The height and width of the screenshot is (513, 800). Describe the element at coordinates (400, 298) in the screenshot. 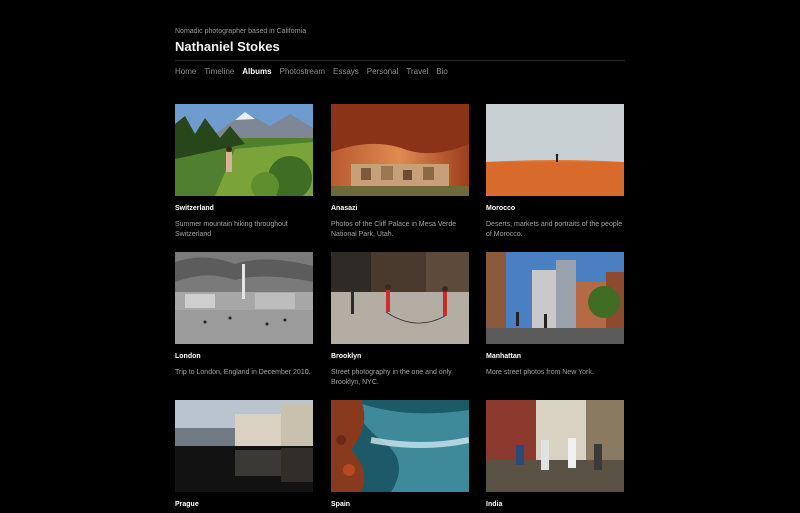

I see `album-thumbnail-brooklyn` at that location.